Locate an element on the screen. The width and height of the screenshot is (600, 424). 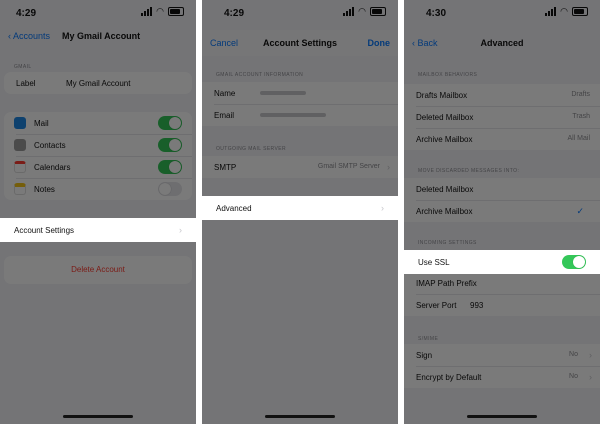
deleted-mailbox-label: Deleted Mailbox is located at coordinates (445, 117).